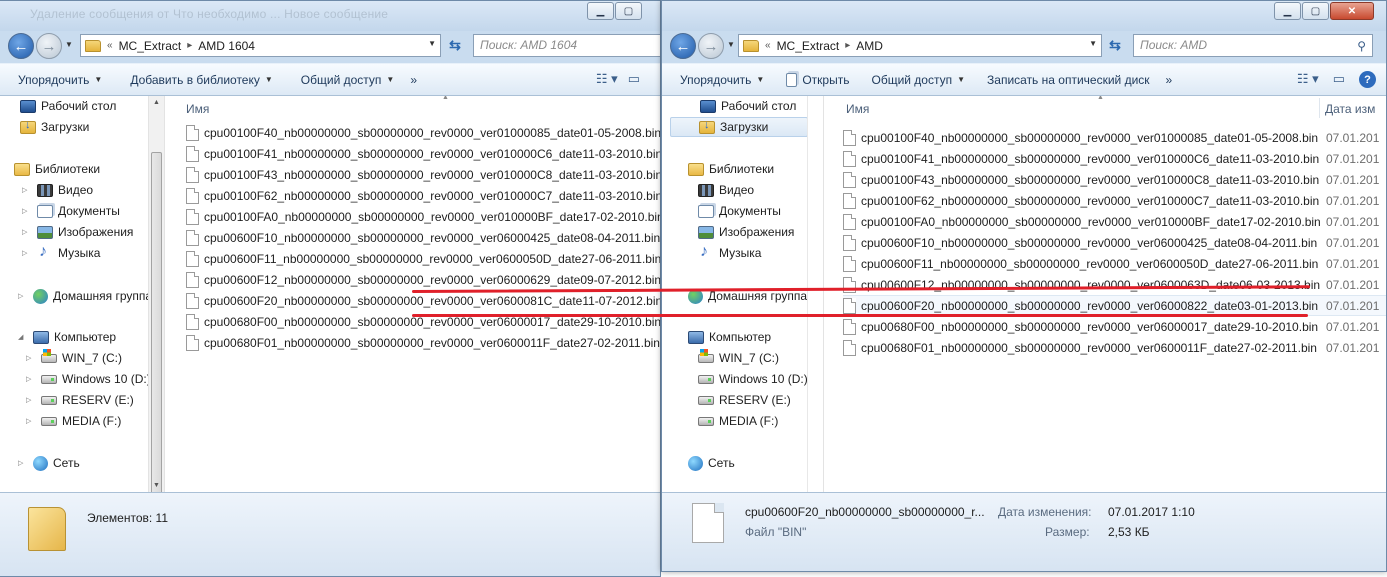  What do you see at coordinates (71, 211) in the screenshot?
I see `nav-documents: ▷ Документы` at bounding box center [71, 211].